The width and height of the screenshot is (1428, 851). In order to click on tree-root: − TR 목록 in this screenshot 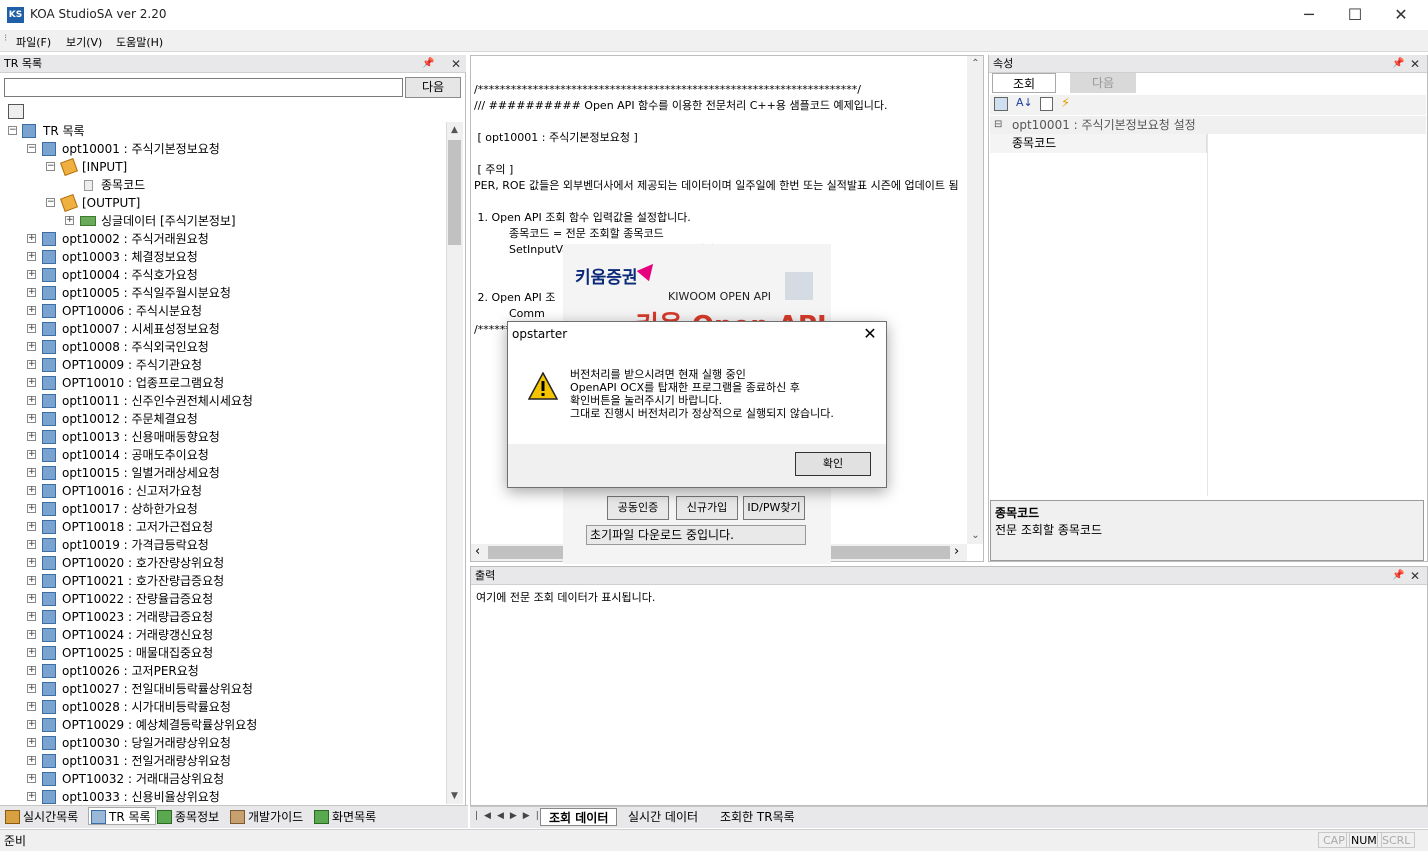, I will do `click(223, 131)`.